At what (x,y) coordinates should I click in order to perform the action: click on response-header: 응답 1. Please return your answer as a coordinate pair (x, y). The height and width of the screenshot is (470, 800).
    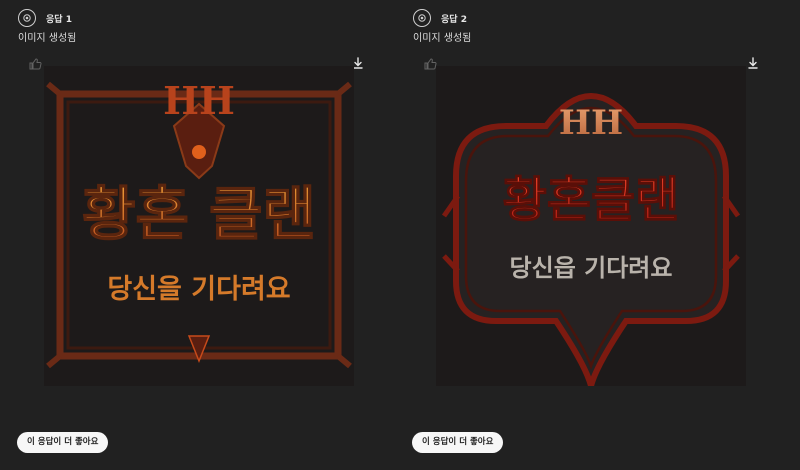
    Looking at the image, I should click on (45, 18).